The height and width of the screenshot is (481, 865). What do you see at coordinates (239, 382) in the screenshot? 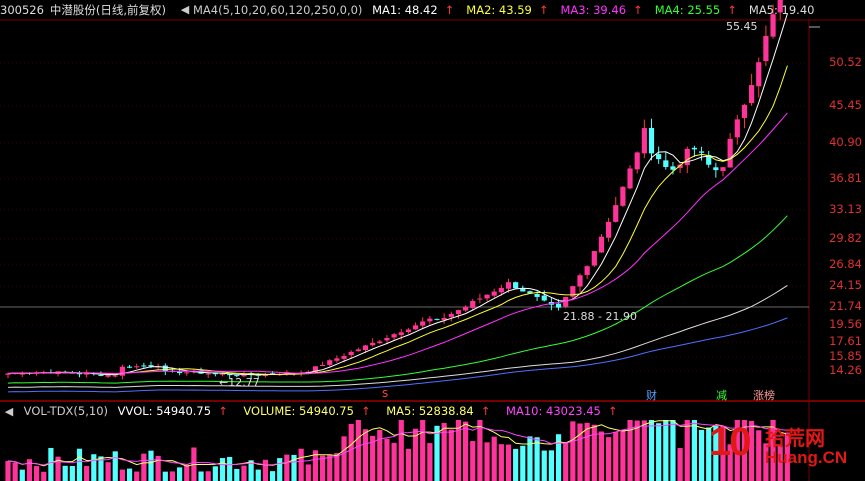
I see `low-annotation: ←12.77` at bounding box center [239, 382].